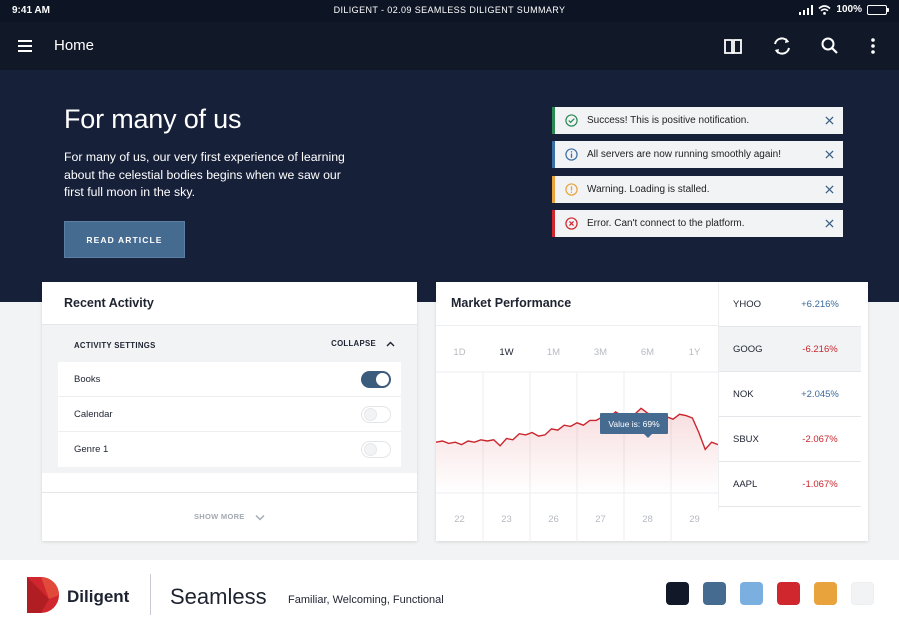 This screenshot has width=899, height=628. I want to click on collapse-button: COLLAPSE, so click(363, 343).